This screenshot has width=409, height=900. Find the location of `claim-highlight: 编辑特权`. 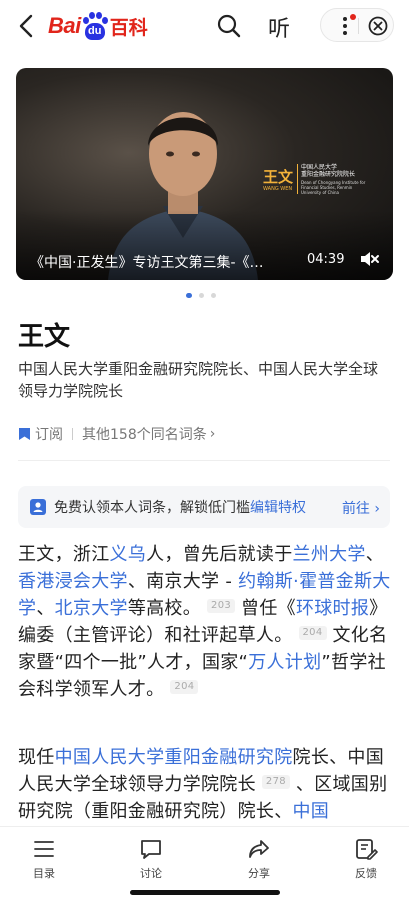

claim-highlight: 编辑特权 is located at coordinates (278, 508).